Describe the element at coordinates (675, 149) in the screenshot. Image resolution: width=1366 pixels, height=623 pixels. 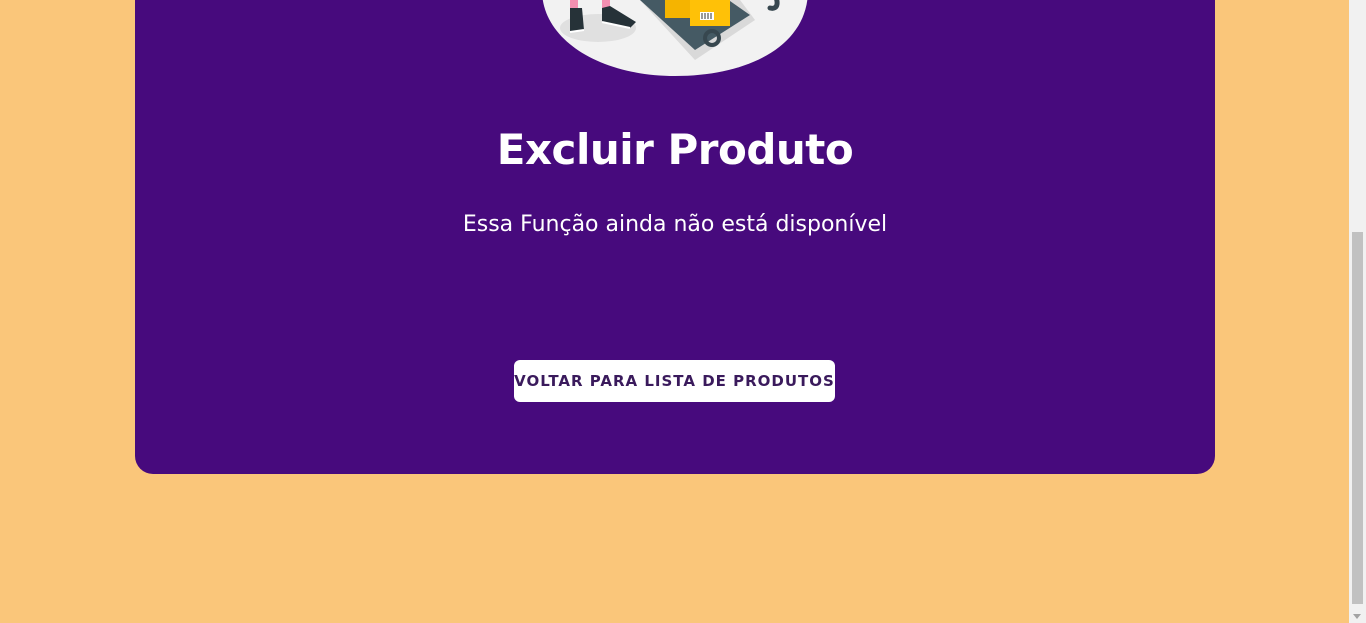
I see `page-title: Excluir Produto` at that location.